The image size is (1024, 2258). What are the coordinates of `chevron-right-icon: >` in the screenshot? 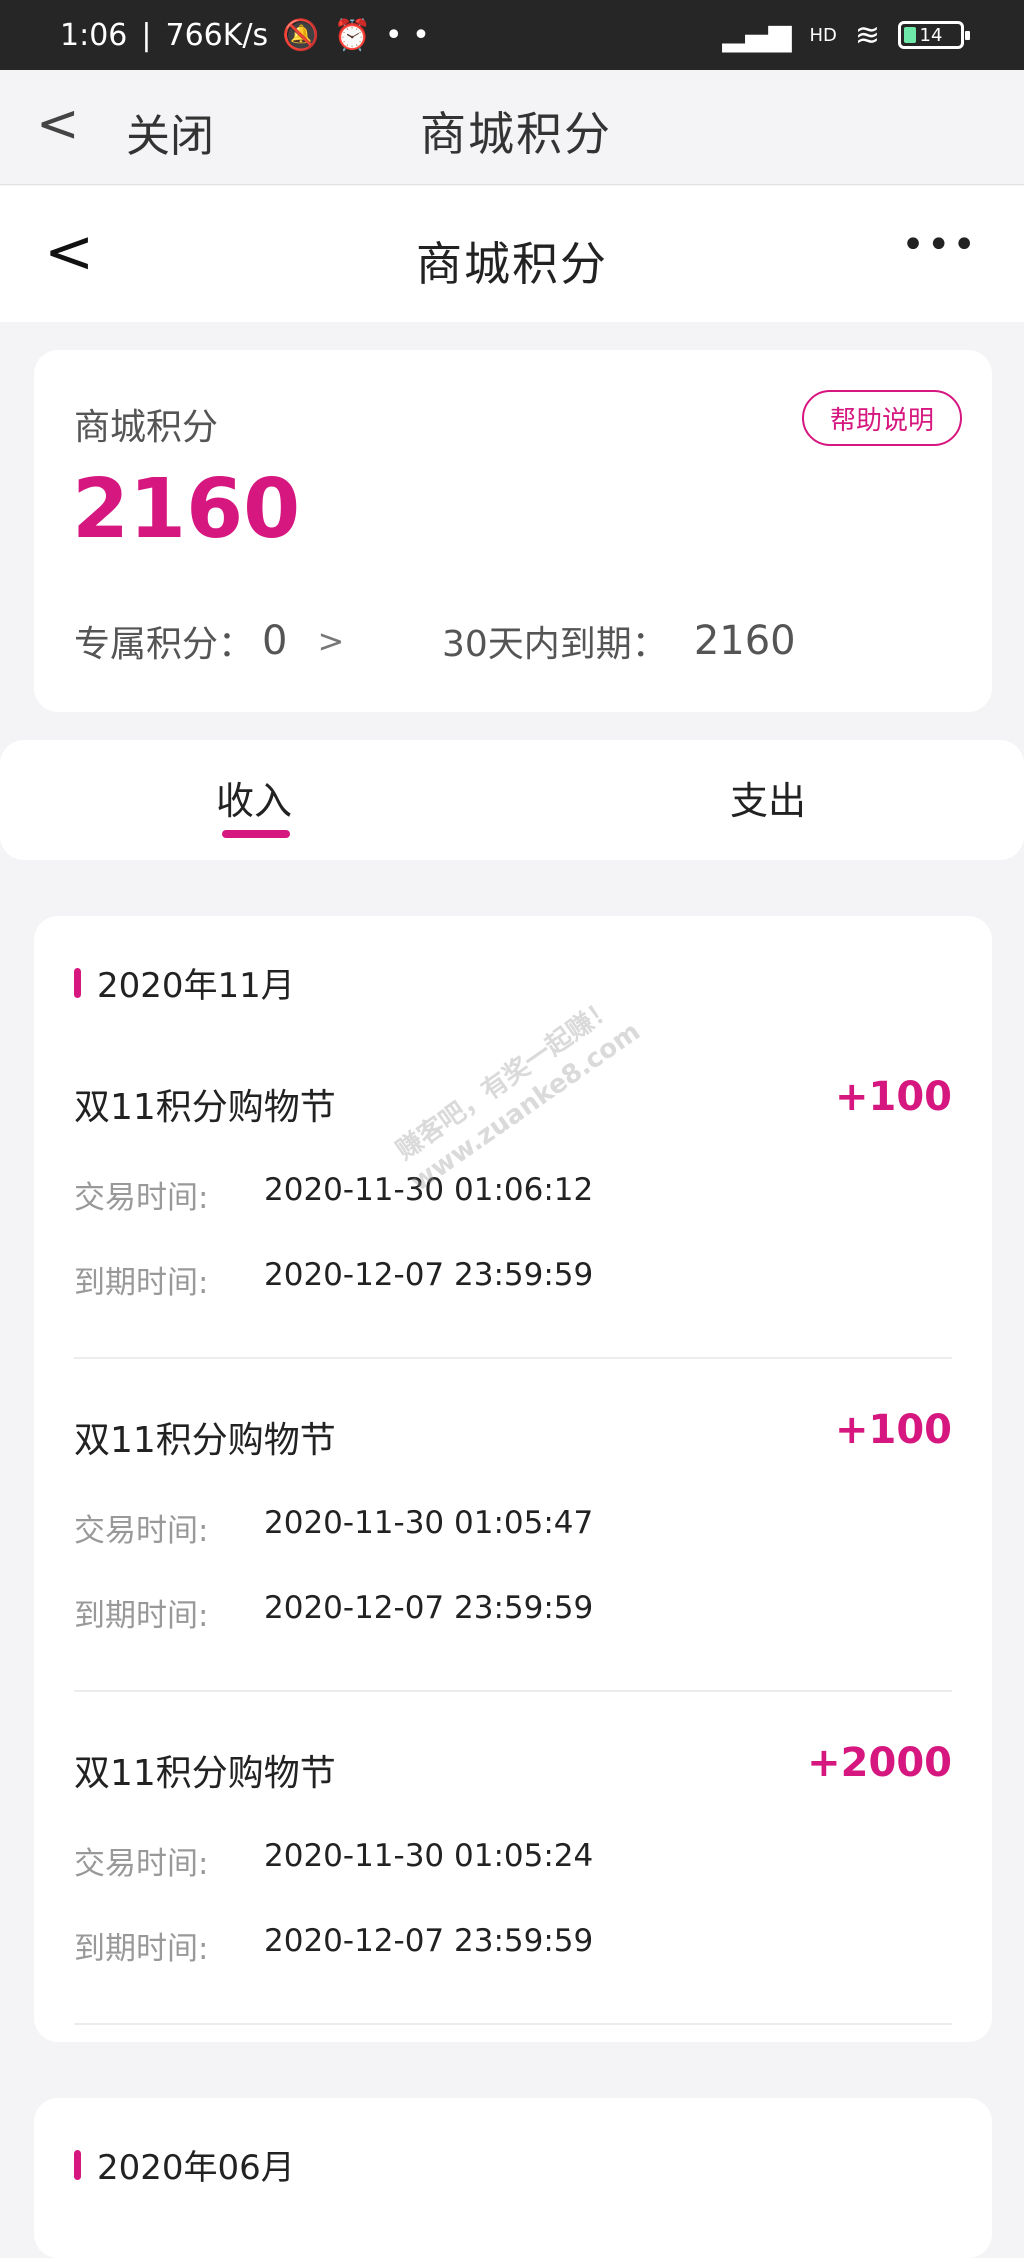 It's located at (331, 641).